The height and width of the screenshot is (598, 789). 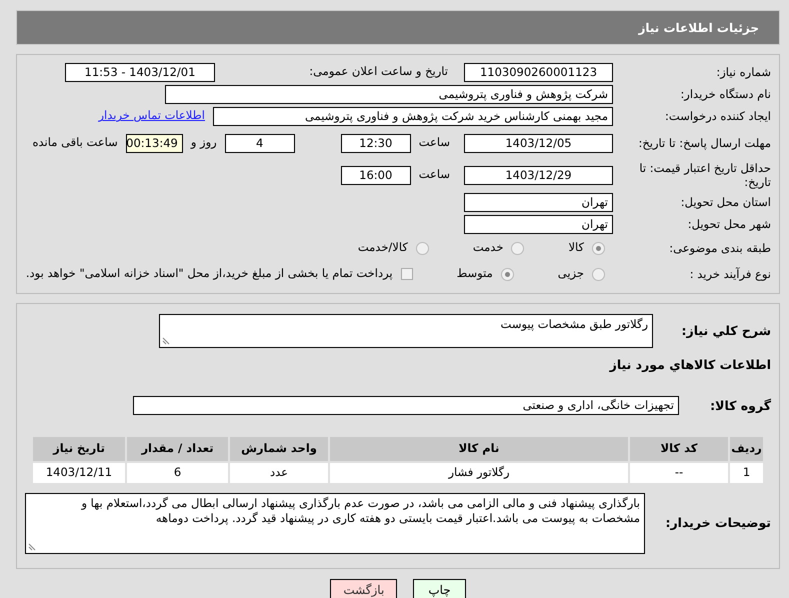 I want to click on column-header: نام کالا, so click(x=479, y=449).